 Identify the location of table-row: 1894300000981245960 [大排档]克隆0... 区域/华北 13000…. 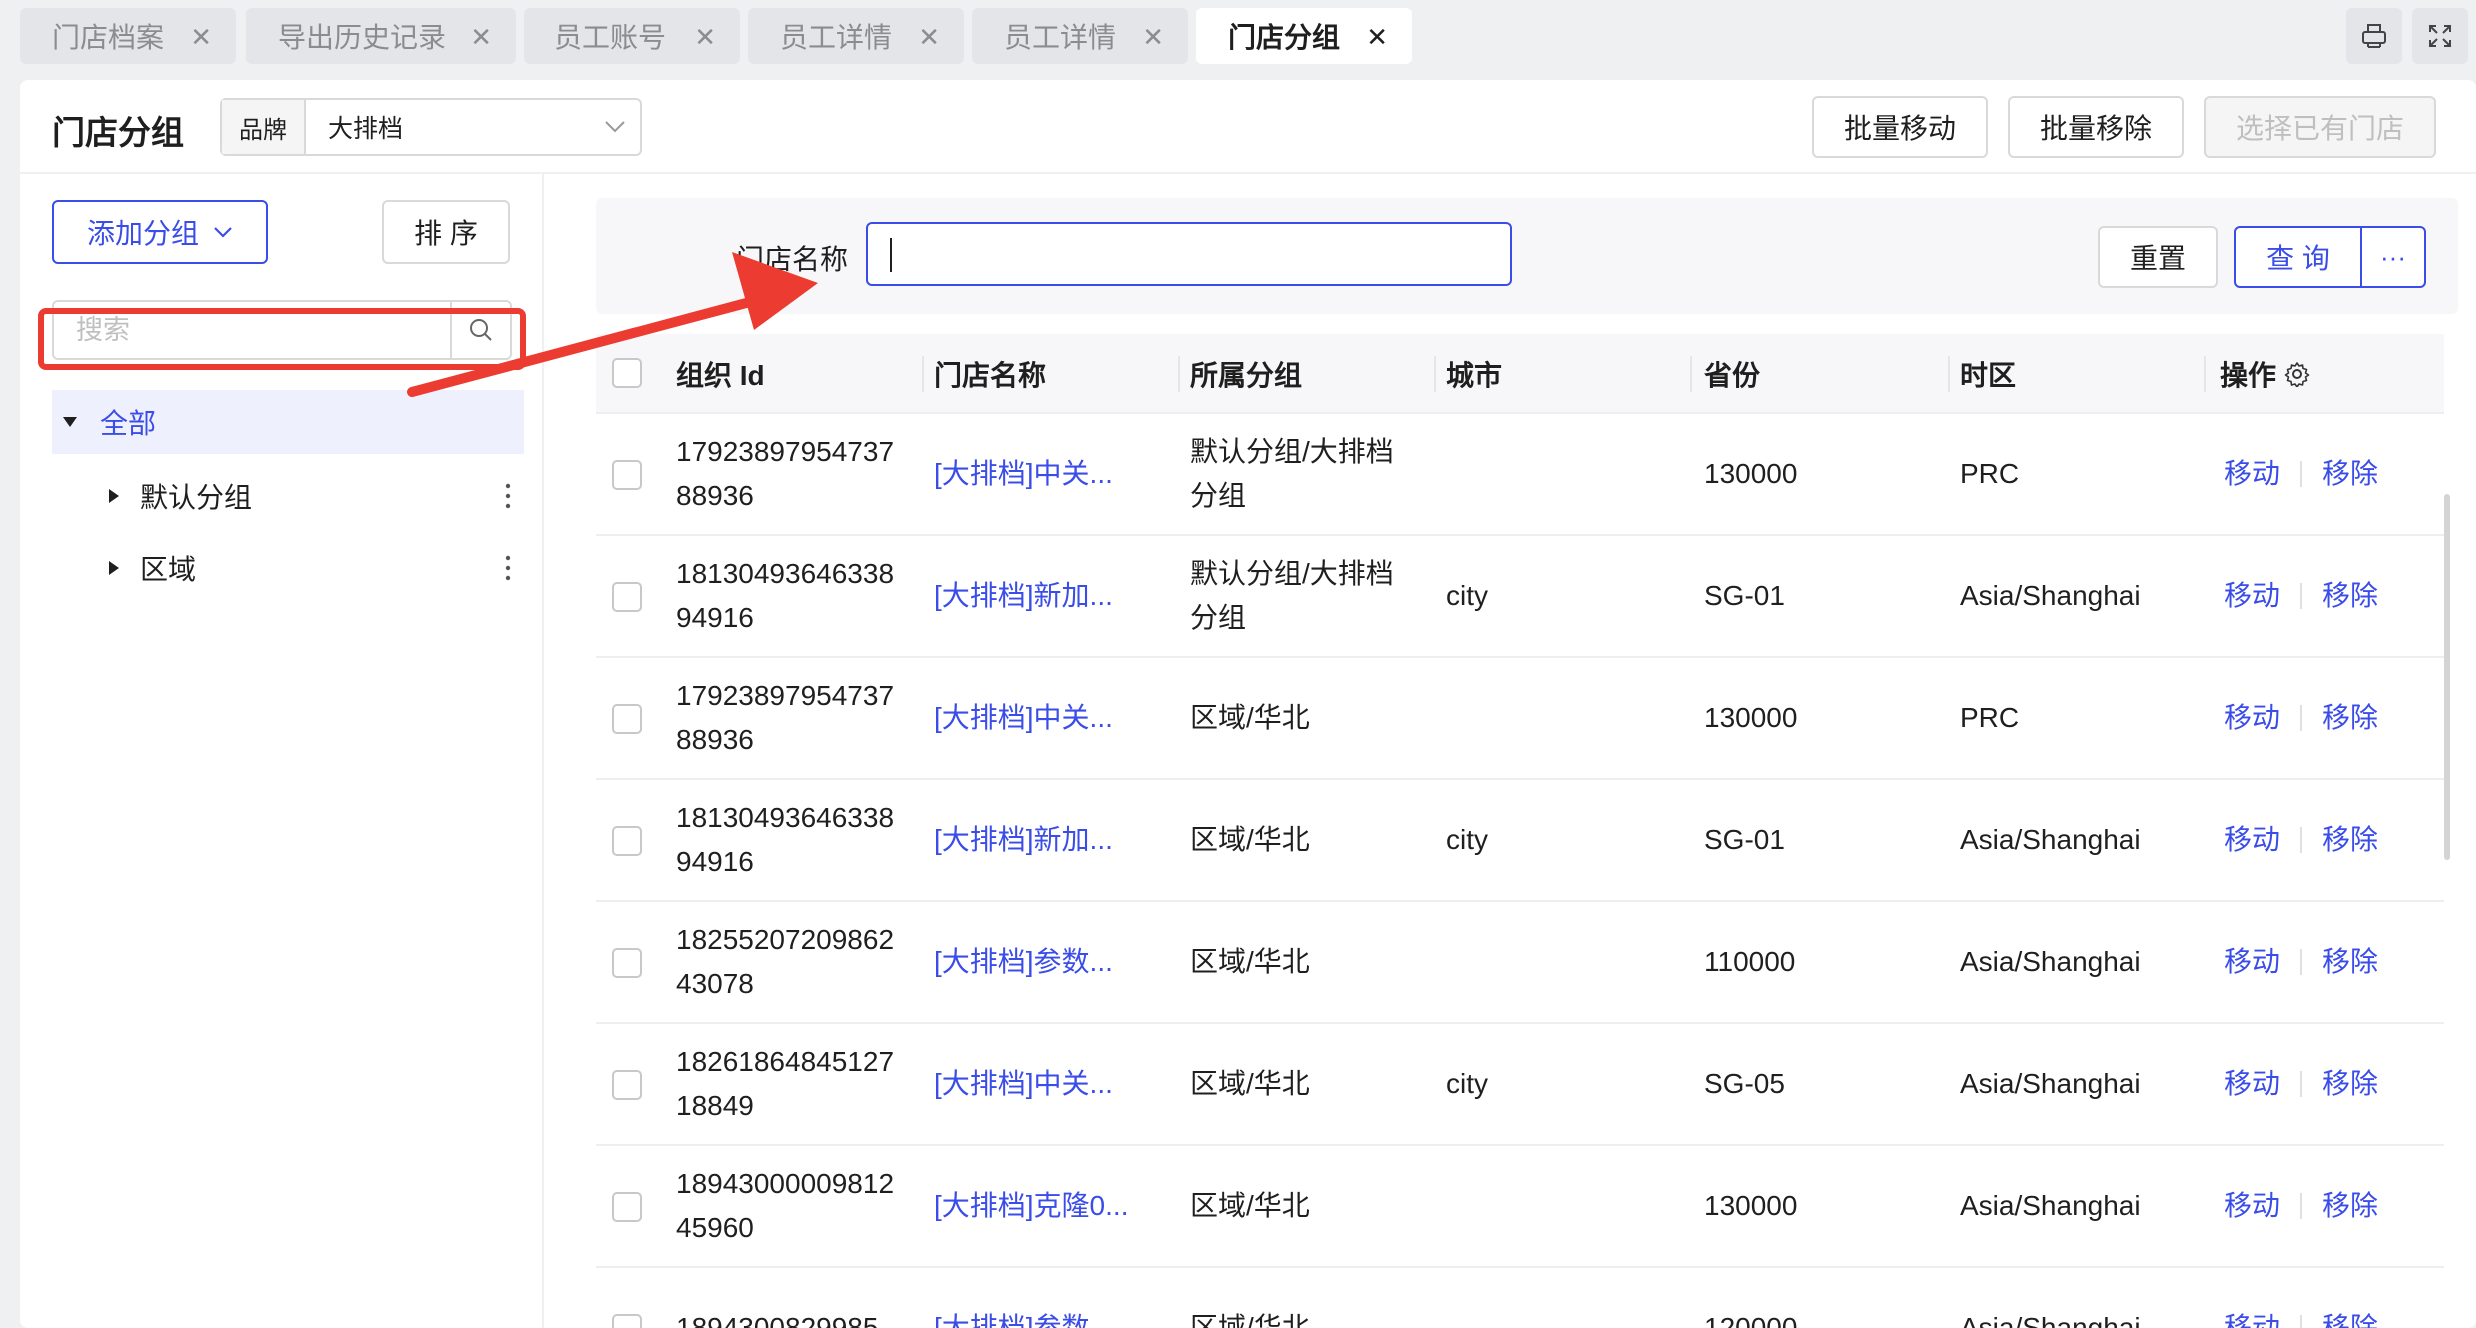
(1520, 1207).